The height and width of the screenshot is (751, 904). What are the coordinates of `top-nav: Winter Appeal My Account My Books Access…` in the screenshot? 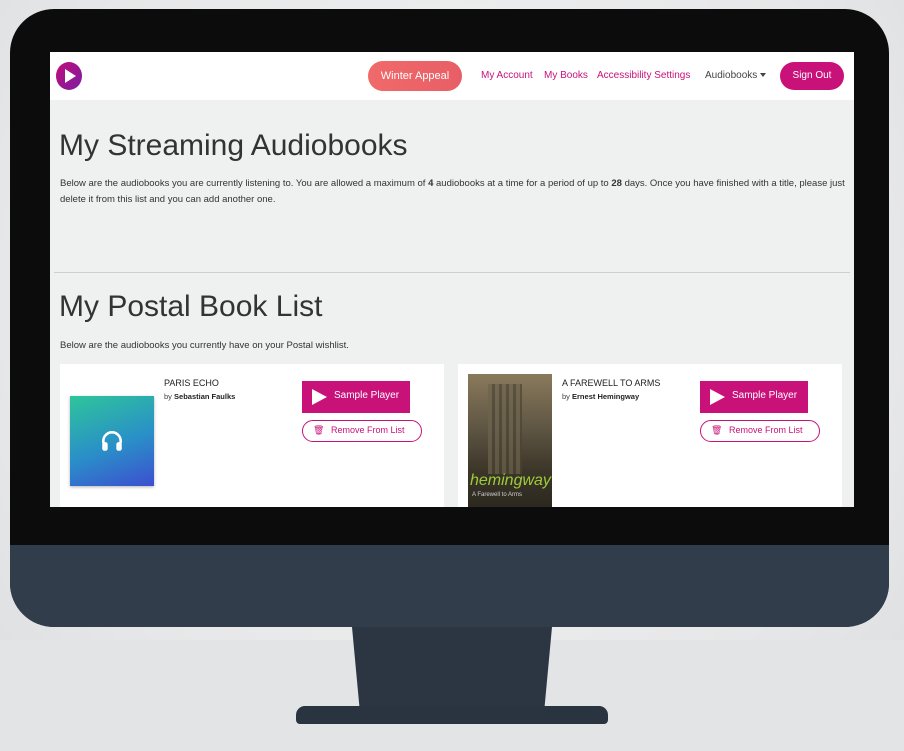 It's located at (452, 76).